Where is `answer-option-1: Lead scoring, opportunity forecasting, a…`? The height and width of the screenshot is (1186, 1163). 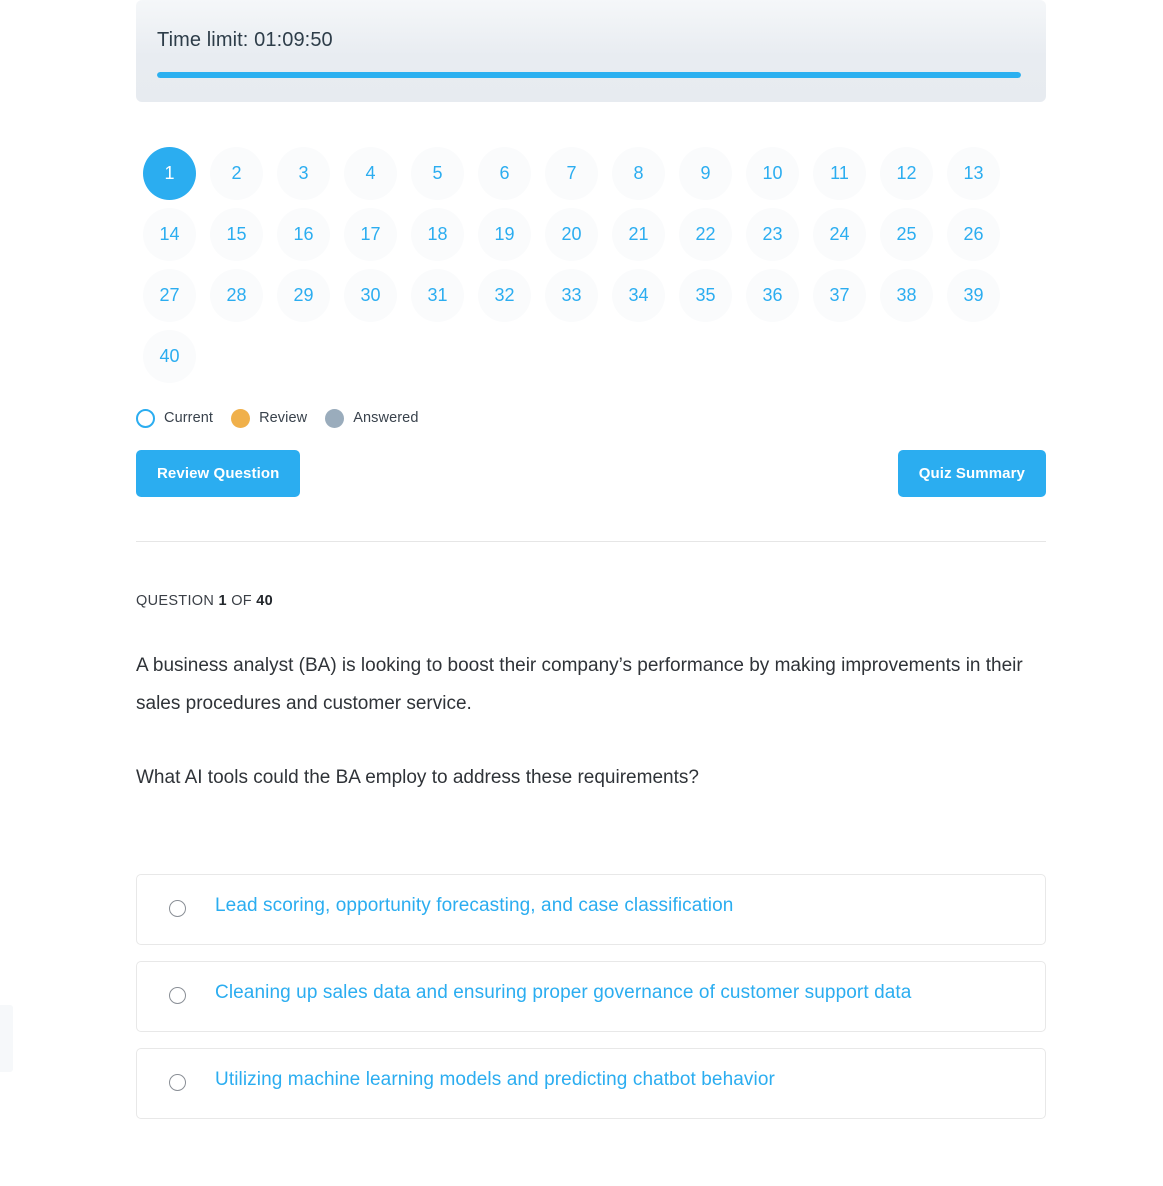
answer-option-1: Lead scoring, opportunity forecasting, a… is located at coordinates (591, 909).